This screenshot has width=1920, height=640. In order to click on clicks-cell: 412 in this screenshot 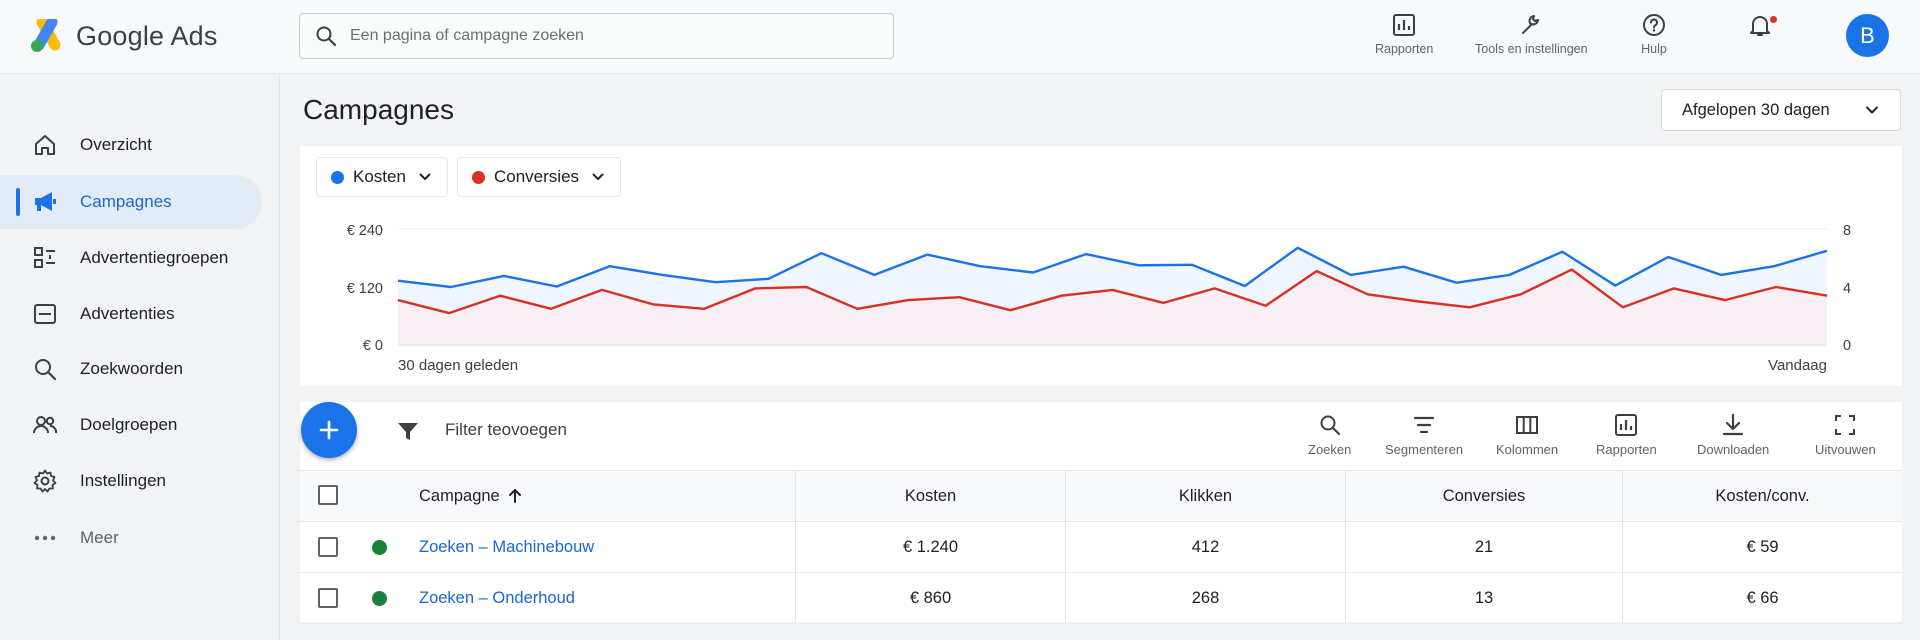, I will do `click(1205, 546)`.